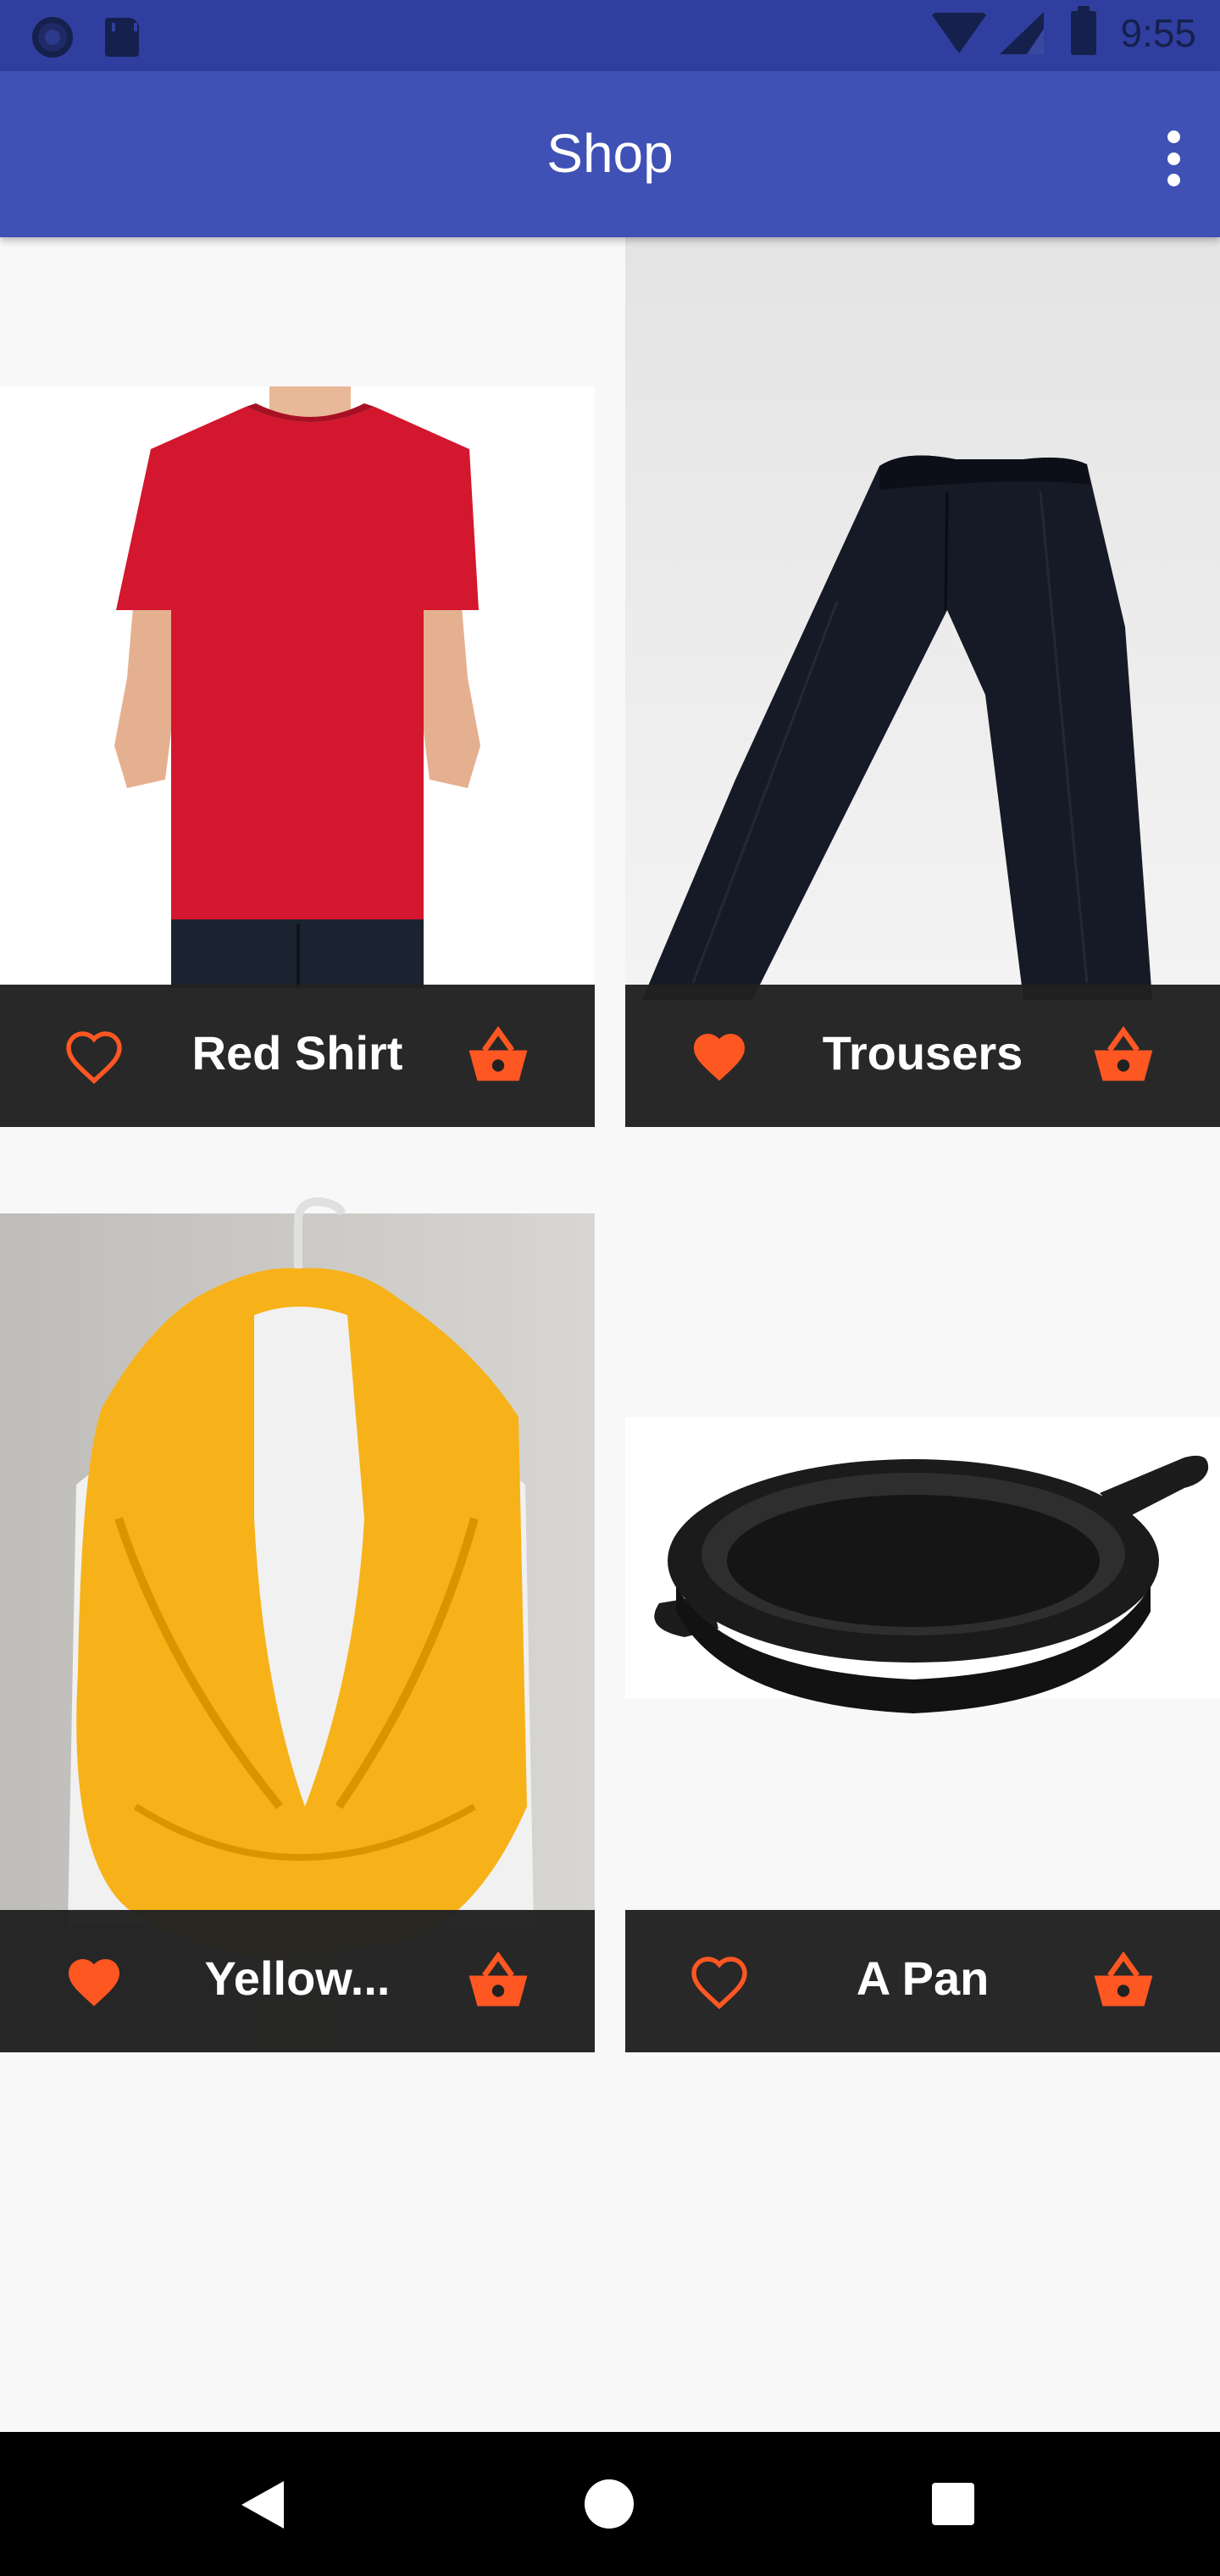 The width and height of the screenshot is (1220, 2576). I want to click on recents-icon, so click(953, 2504).